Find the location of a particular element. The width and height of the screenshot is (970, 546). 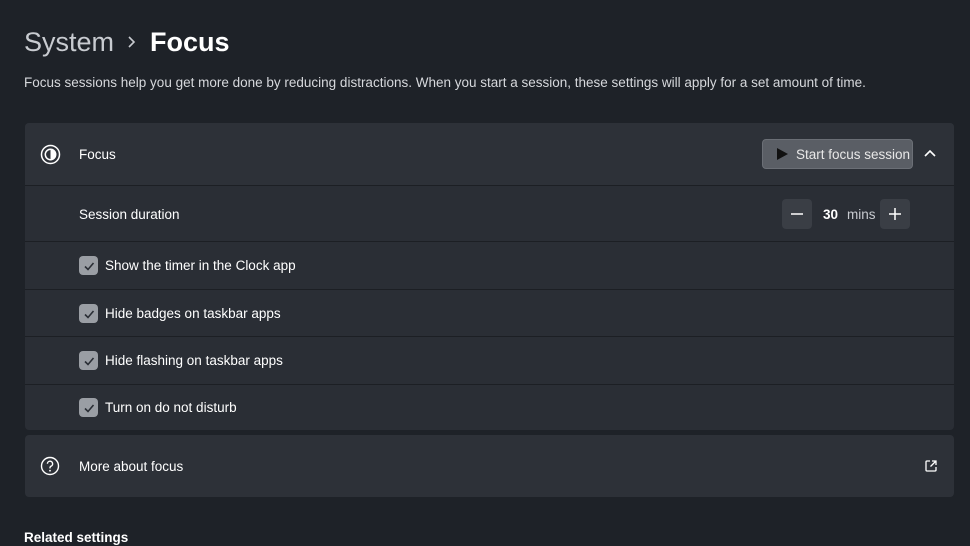

chevron-right-icon is located at coordinates (132, 42).